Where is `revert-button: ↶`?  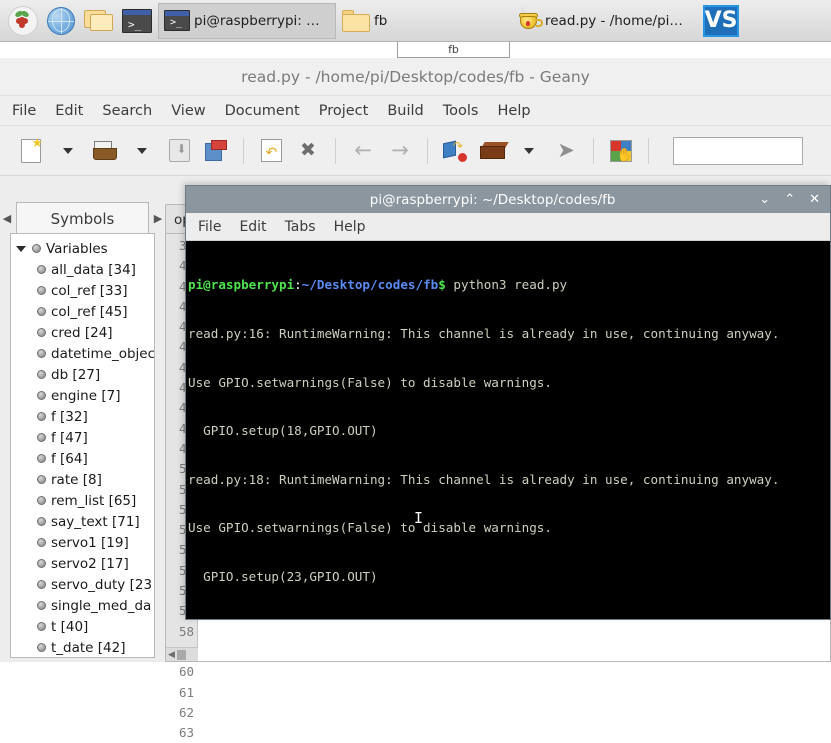 revert-button: ↶ is located at coordinates (271, 151).